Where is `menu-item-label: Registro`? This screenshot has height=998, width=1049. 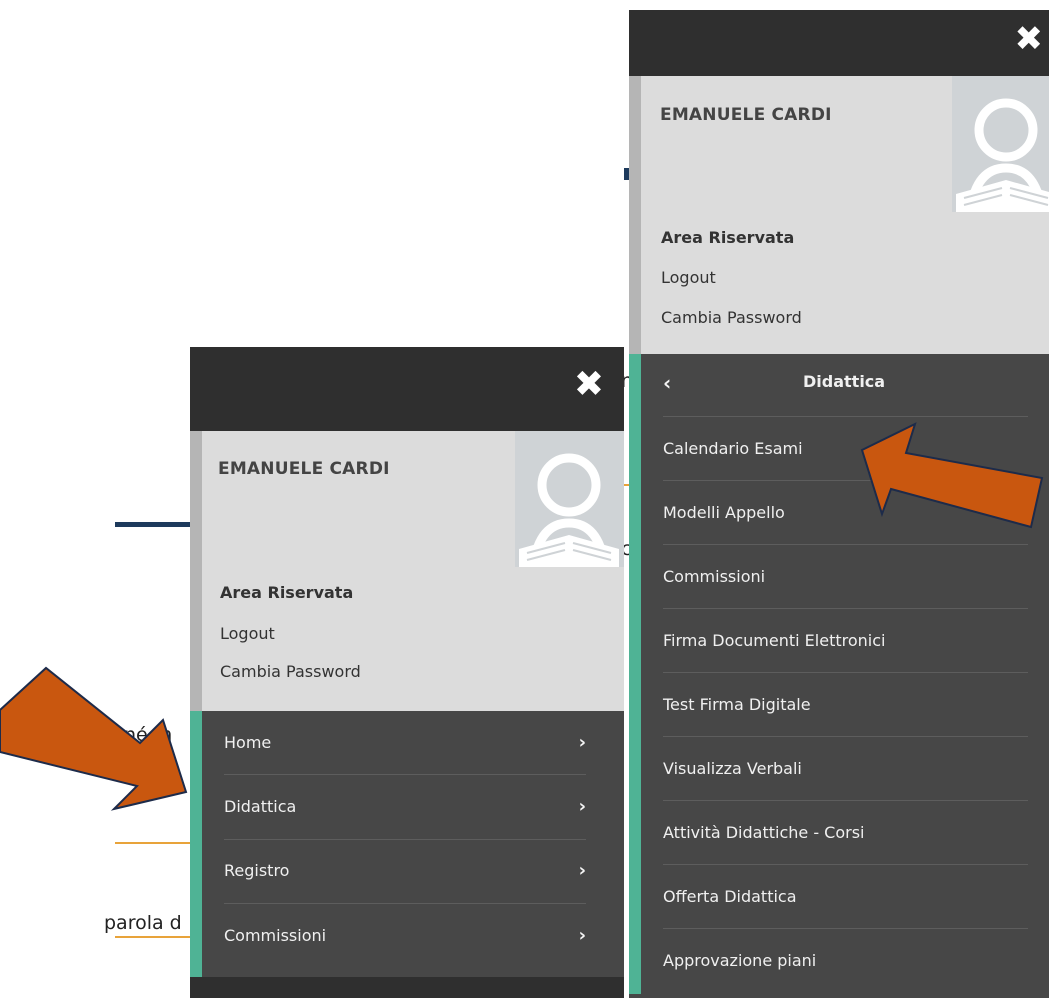
menu-item-label: Registro is located at coordinates (257, 870).